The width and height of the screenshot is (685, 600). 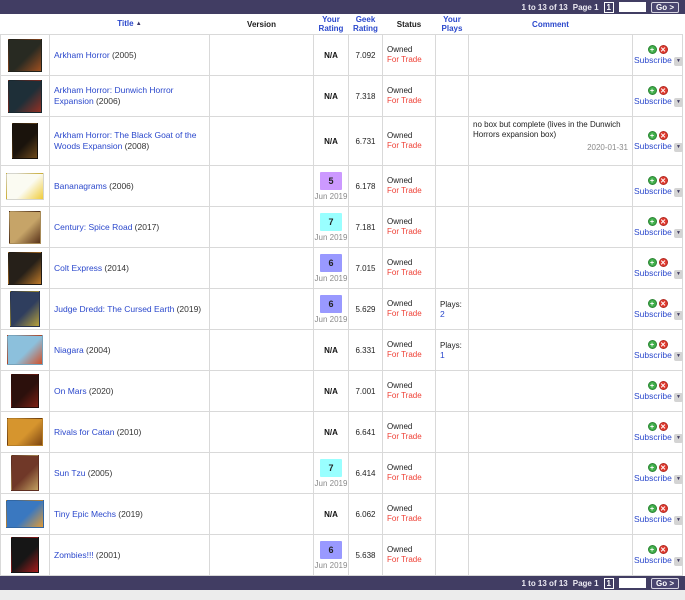 What do you see at coordinates (442, 355) in the screenshot?
I see `plays-count-link: 1` at bounding box center [442, 355].